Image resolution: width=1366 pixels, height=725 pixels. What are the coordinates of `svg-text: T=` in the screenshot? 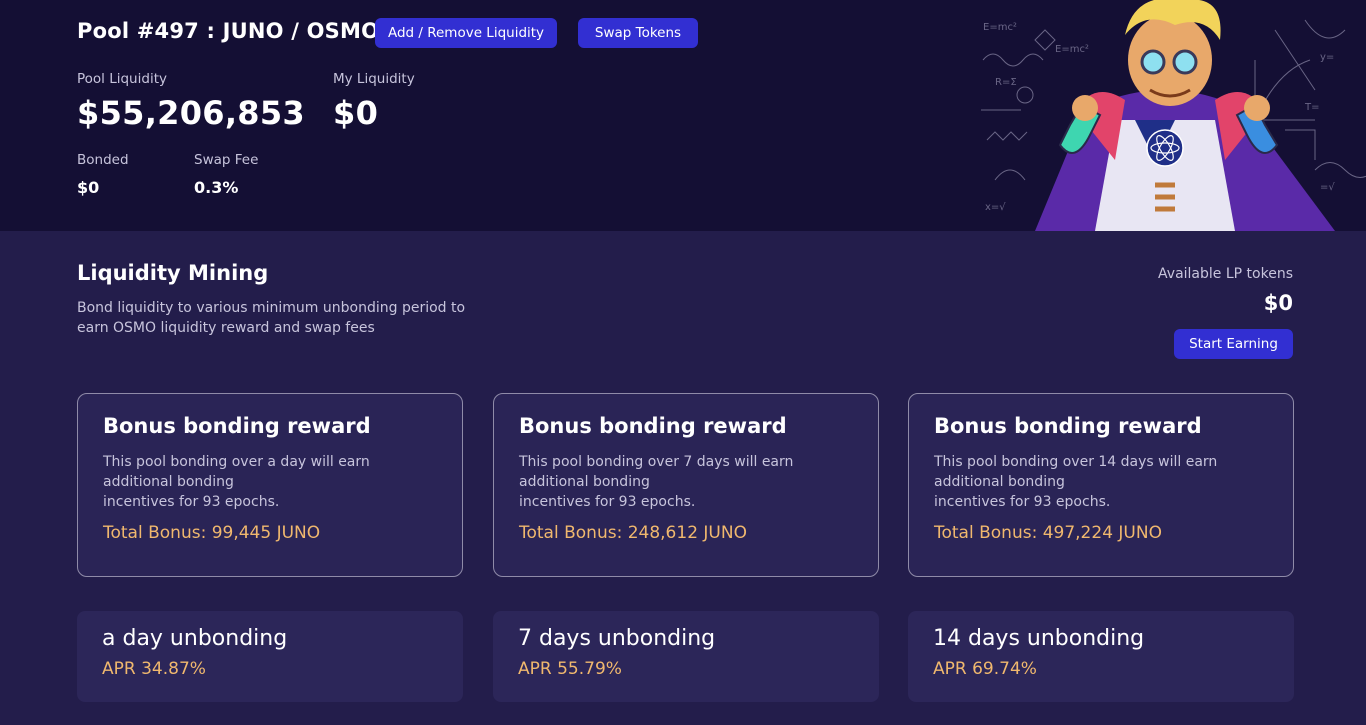 It's located at (1312, 107).